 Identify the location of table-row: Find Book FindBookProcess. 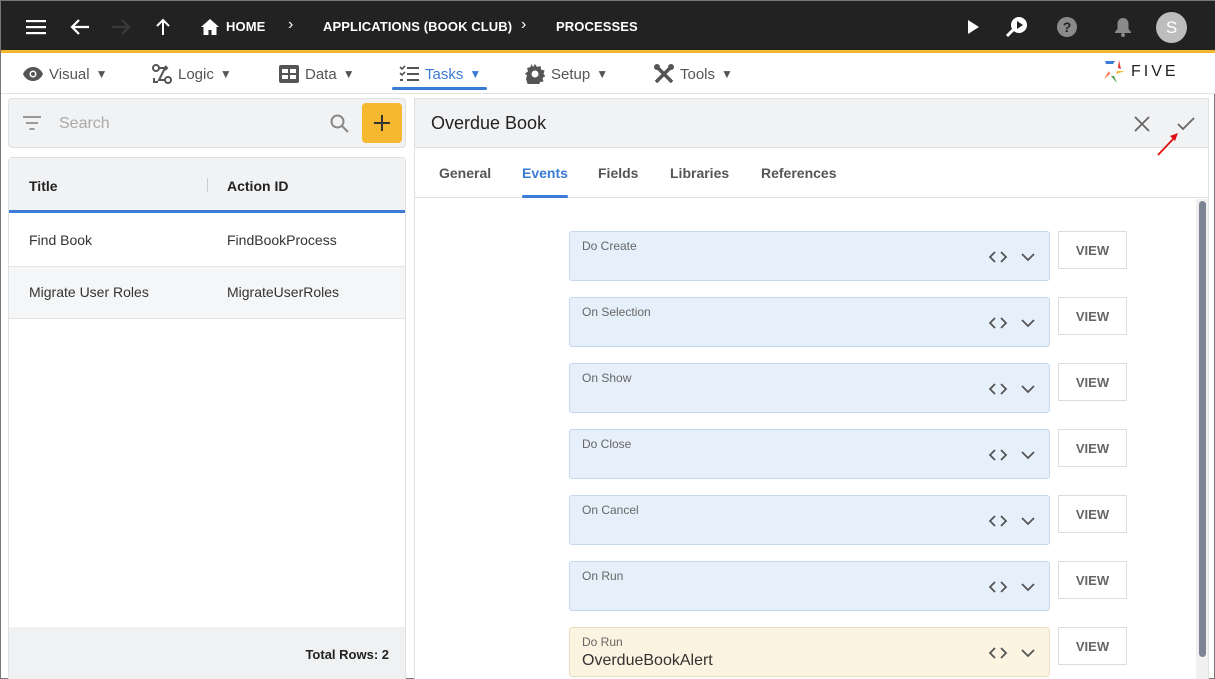
(207, 241).